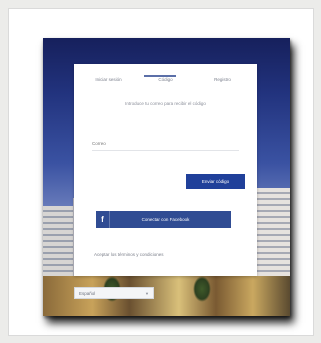 The width and height of the screenshot is (321, 343). I want to click on facebook-login-label: Conectar con Facebook, so click(165, 219).